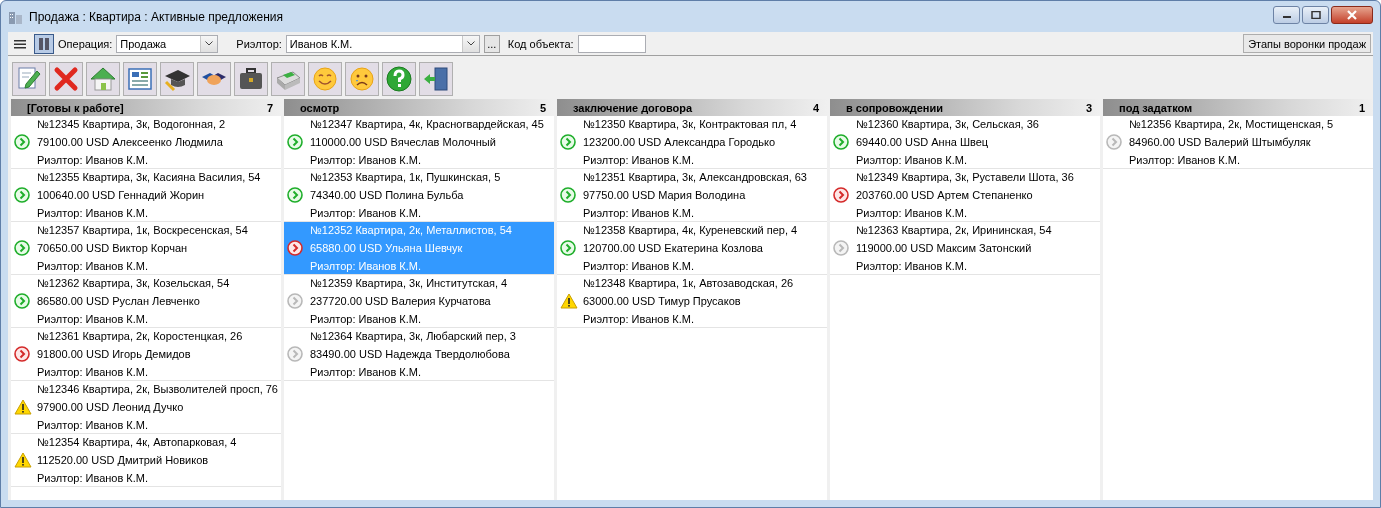  Describe the element at coordinates (387, 195) in the screenshot. I see `card-text: 74340.00 USD Полина Бульба` at that location.